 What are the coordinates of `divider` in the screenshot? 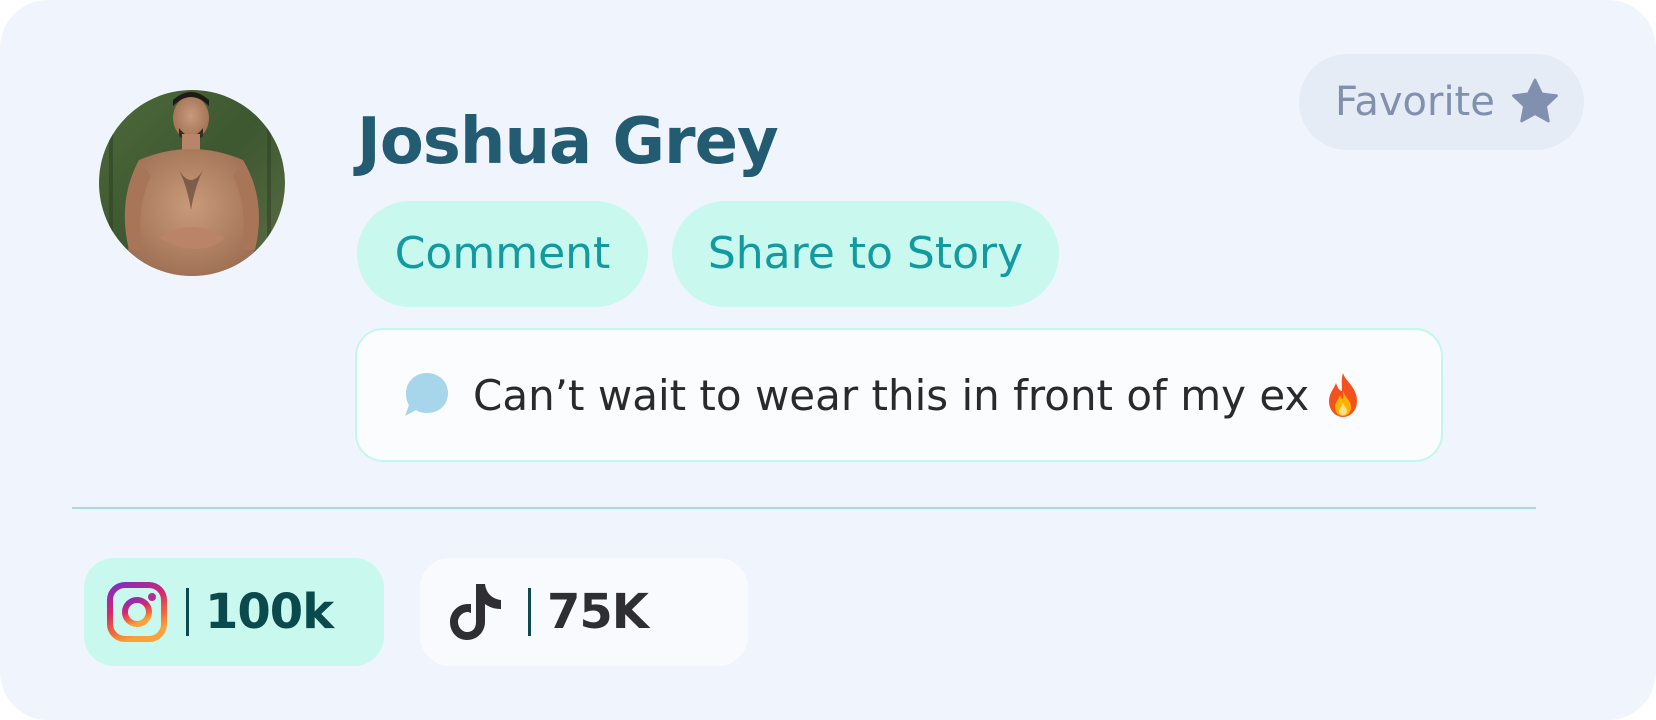 It's located at (804, 508).